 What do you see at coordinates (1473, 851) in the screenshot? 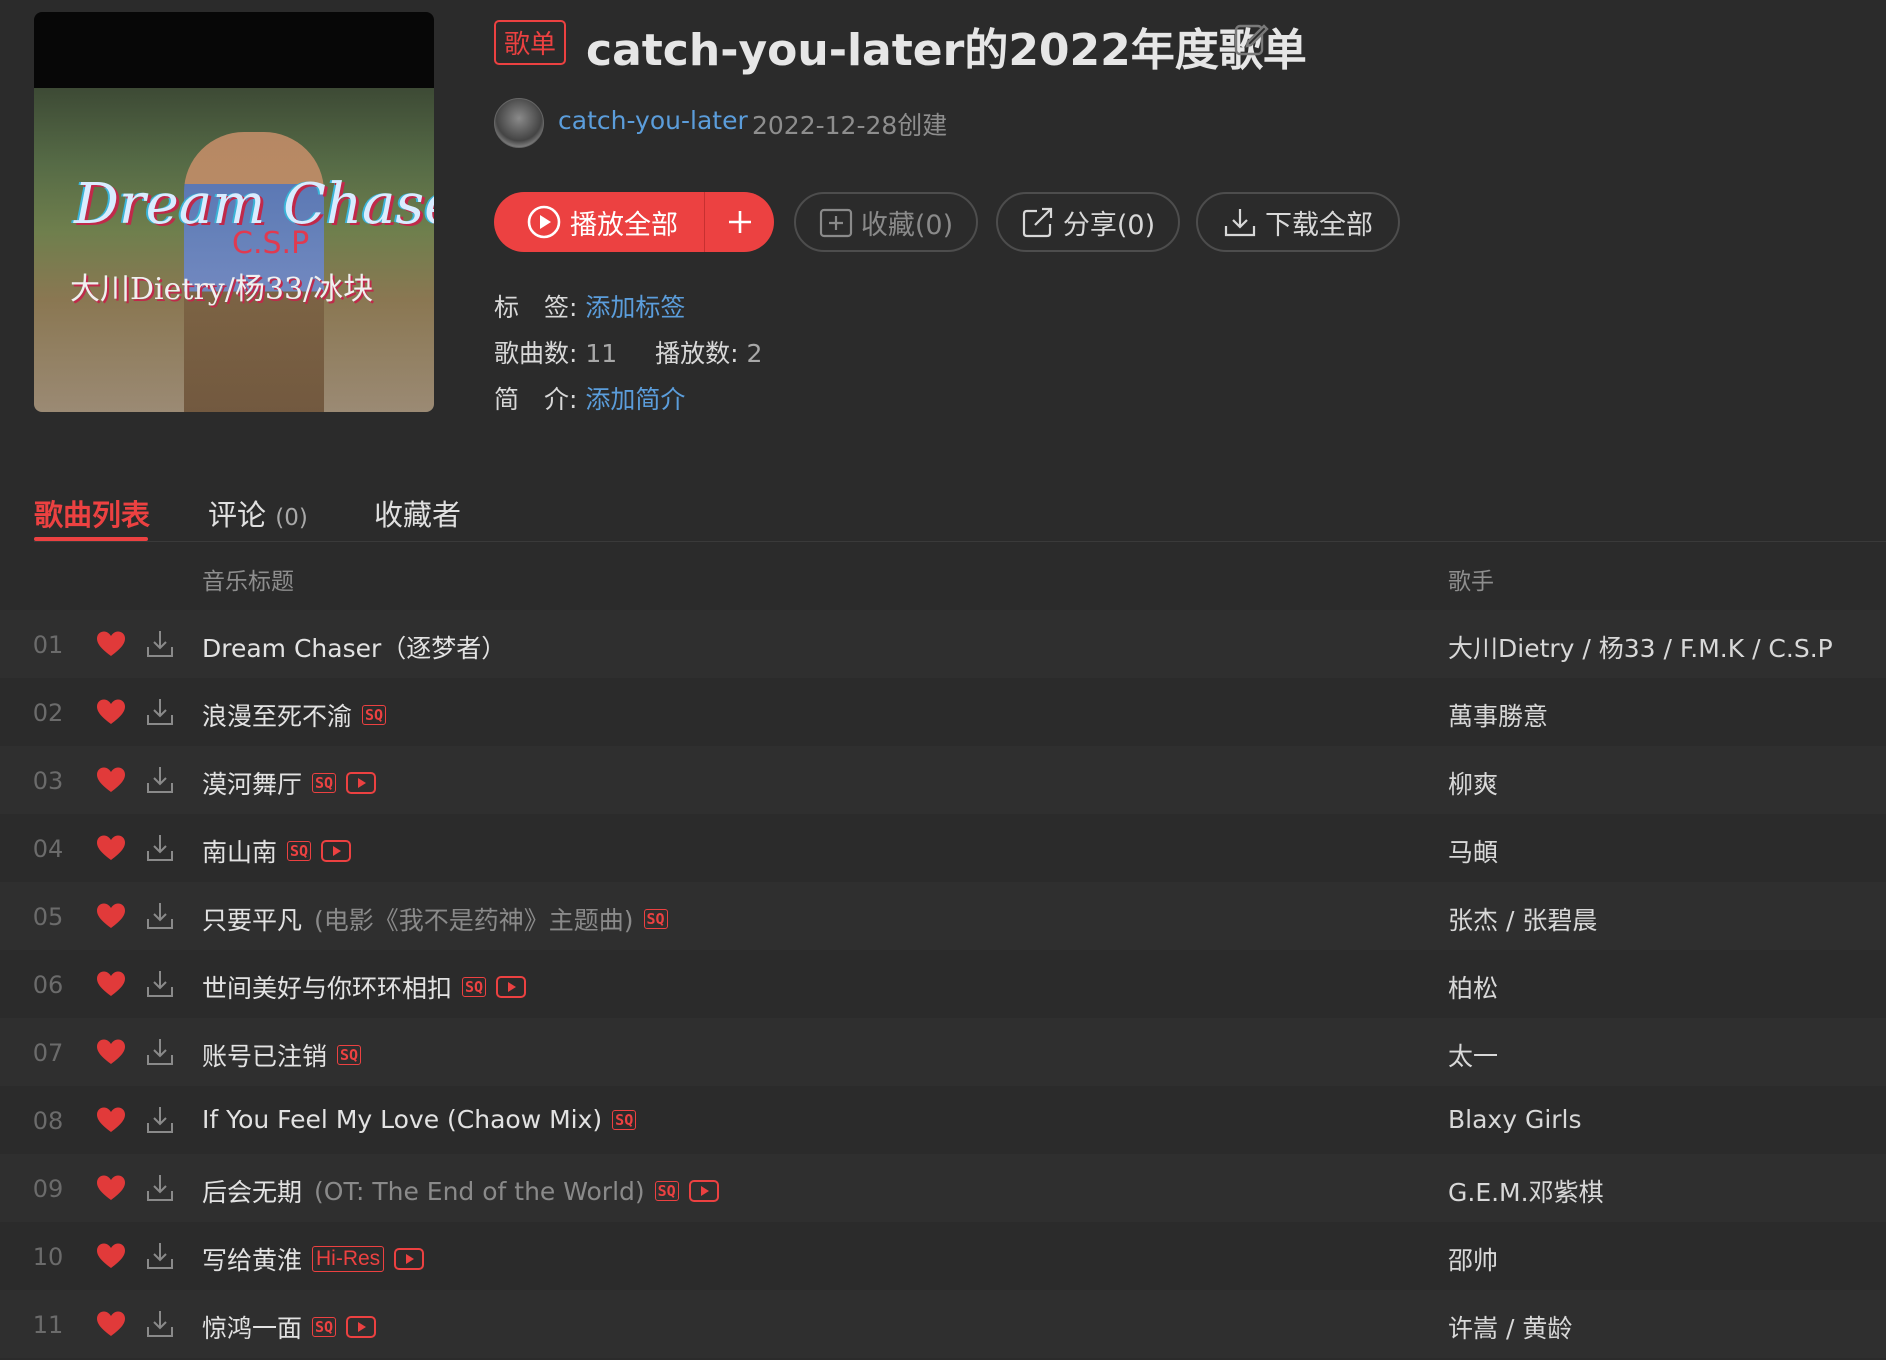
I see `track-artist: 马頔` at bounding box center [1473, 851].